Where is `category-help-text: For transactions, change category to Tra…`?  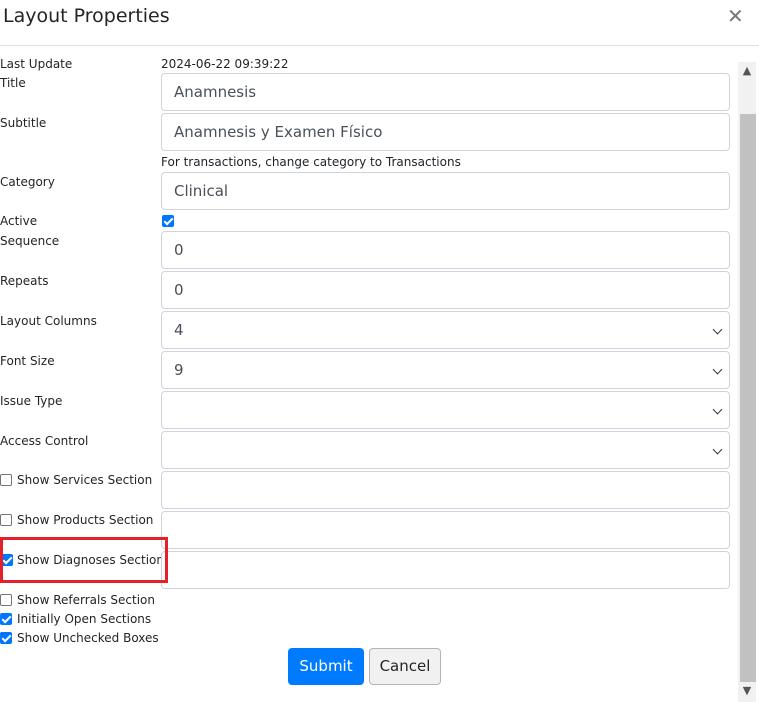
category-help-text: For transactions, change category to Tra… is located at coordinates (311, 162).